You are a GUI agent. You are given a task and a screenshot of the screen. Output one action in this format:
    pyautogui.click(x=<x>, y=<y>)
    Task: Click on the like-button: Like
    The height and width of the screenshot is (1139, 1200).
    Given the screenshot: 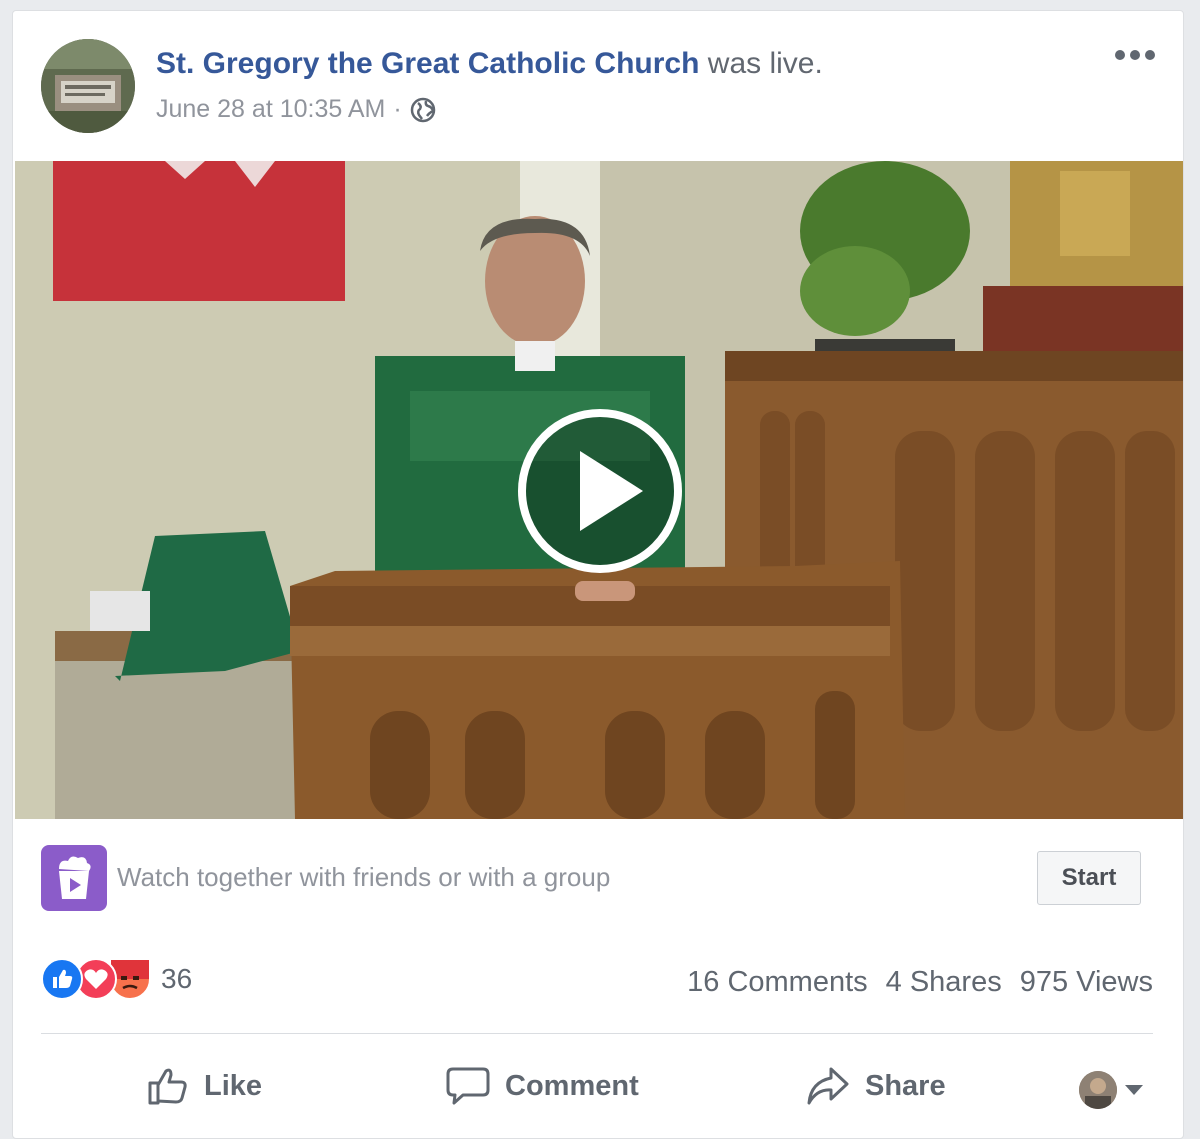 What is the action you would take?
    pyautogui.click(x=204, y=1086)
    